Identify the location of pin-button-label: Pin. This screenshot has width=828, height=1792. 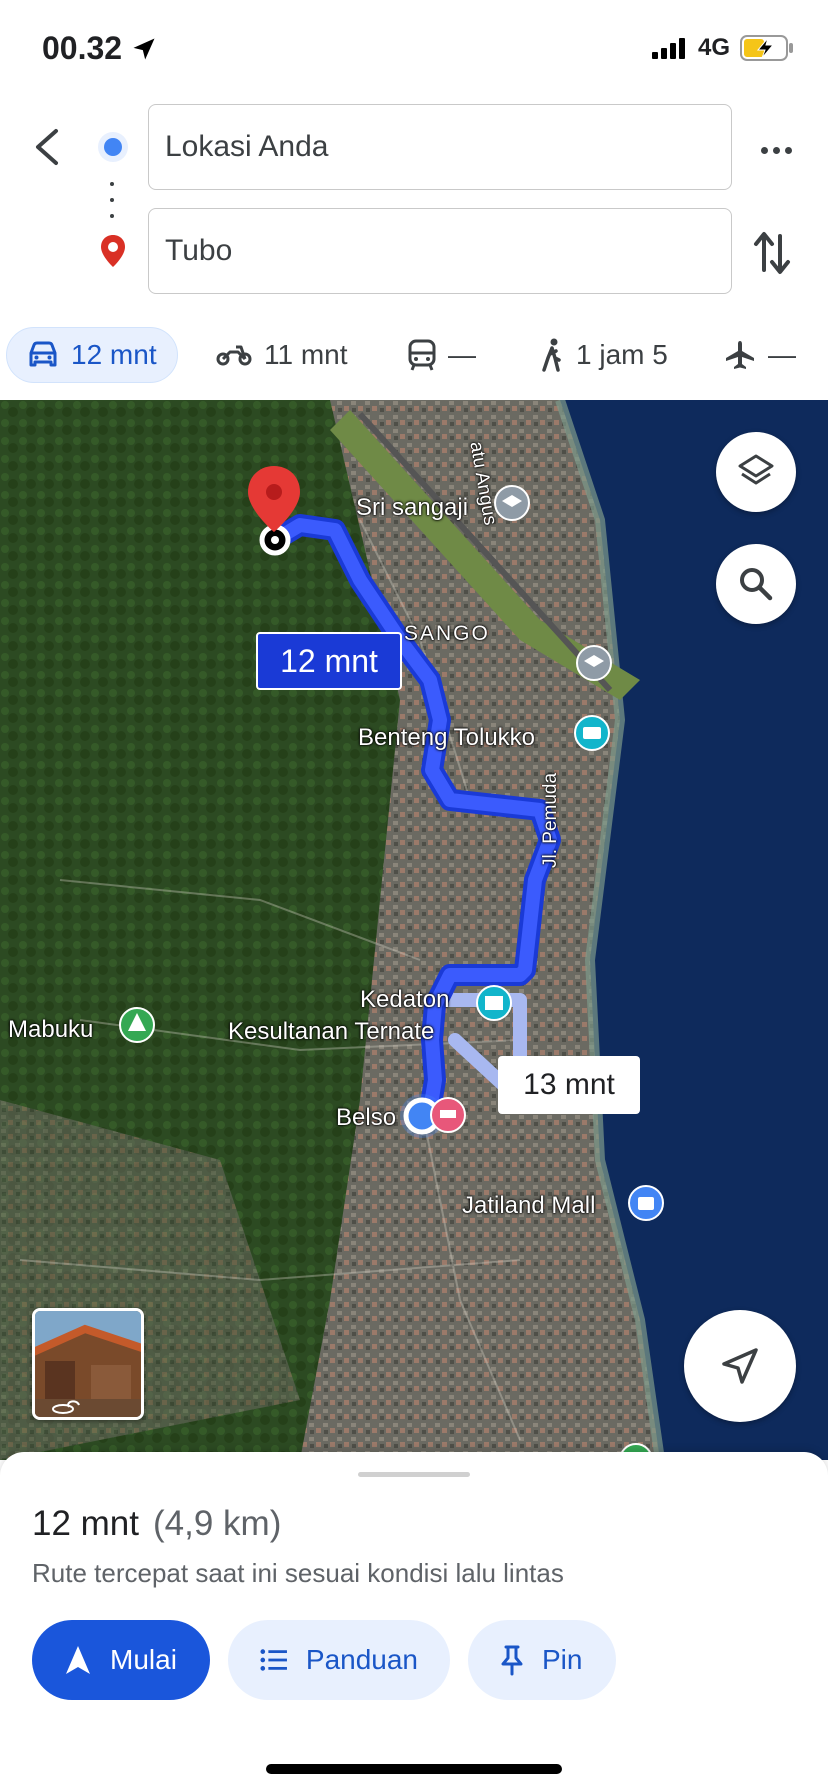
(562, 1659).